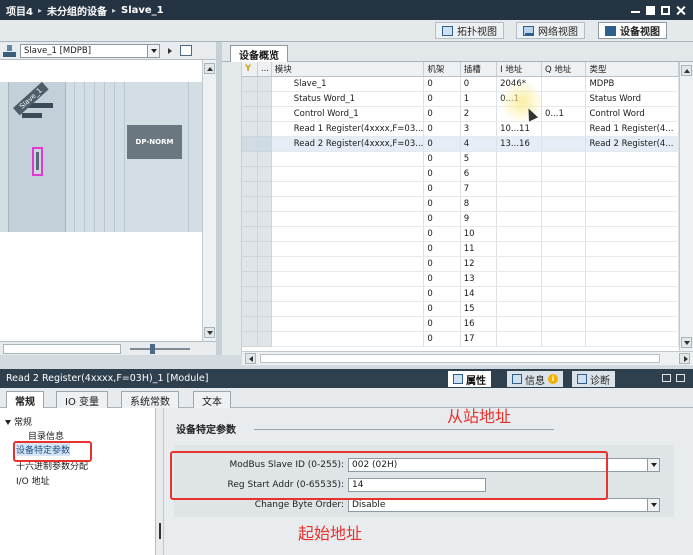 The width and height of the screenshot is (693, 555). I want to click on table-row: Status Word_1 0 1 0...1 Status Word, so click(460, 99).